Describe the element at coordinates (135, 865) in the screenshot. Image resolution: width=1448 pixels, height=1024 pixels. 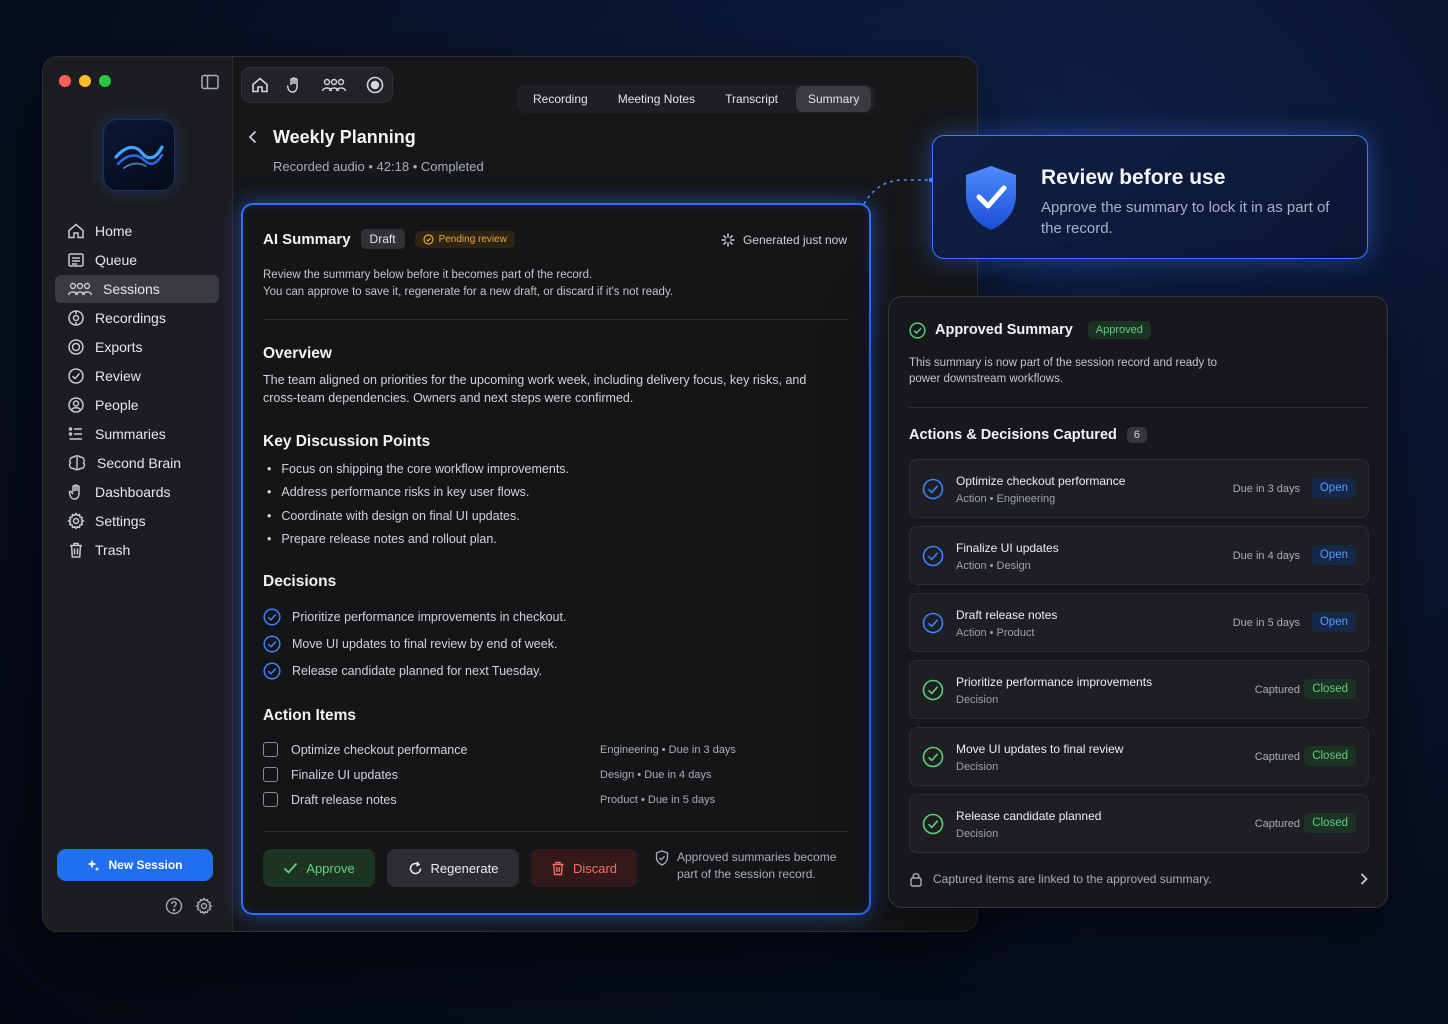
I see `new-session-button: New Session` at that location.